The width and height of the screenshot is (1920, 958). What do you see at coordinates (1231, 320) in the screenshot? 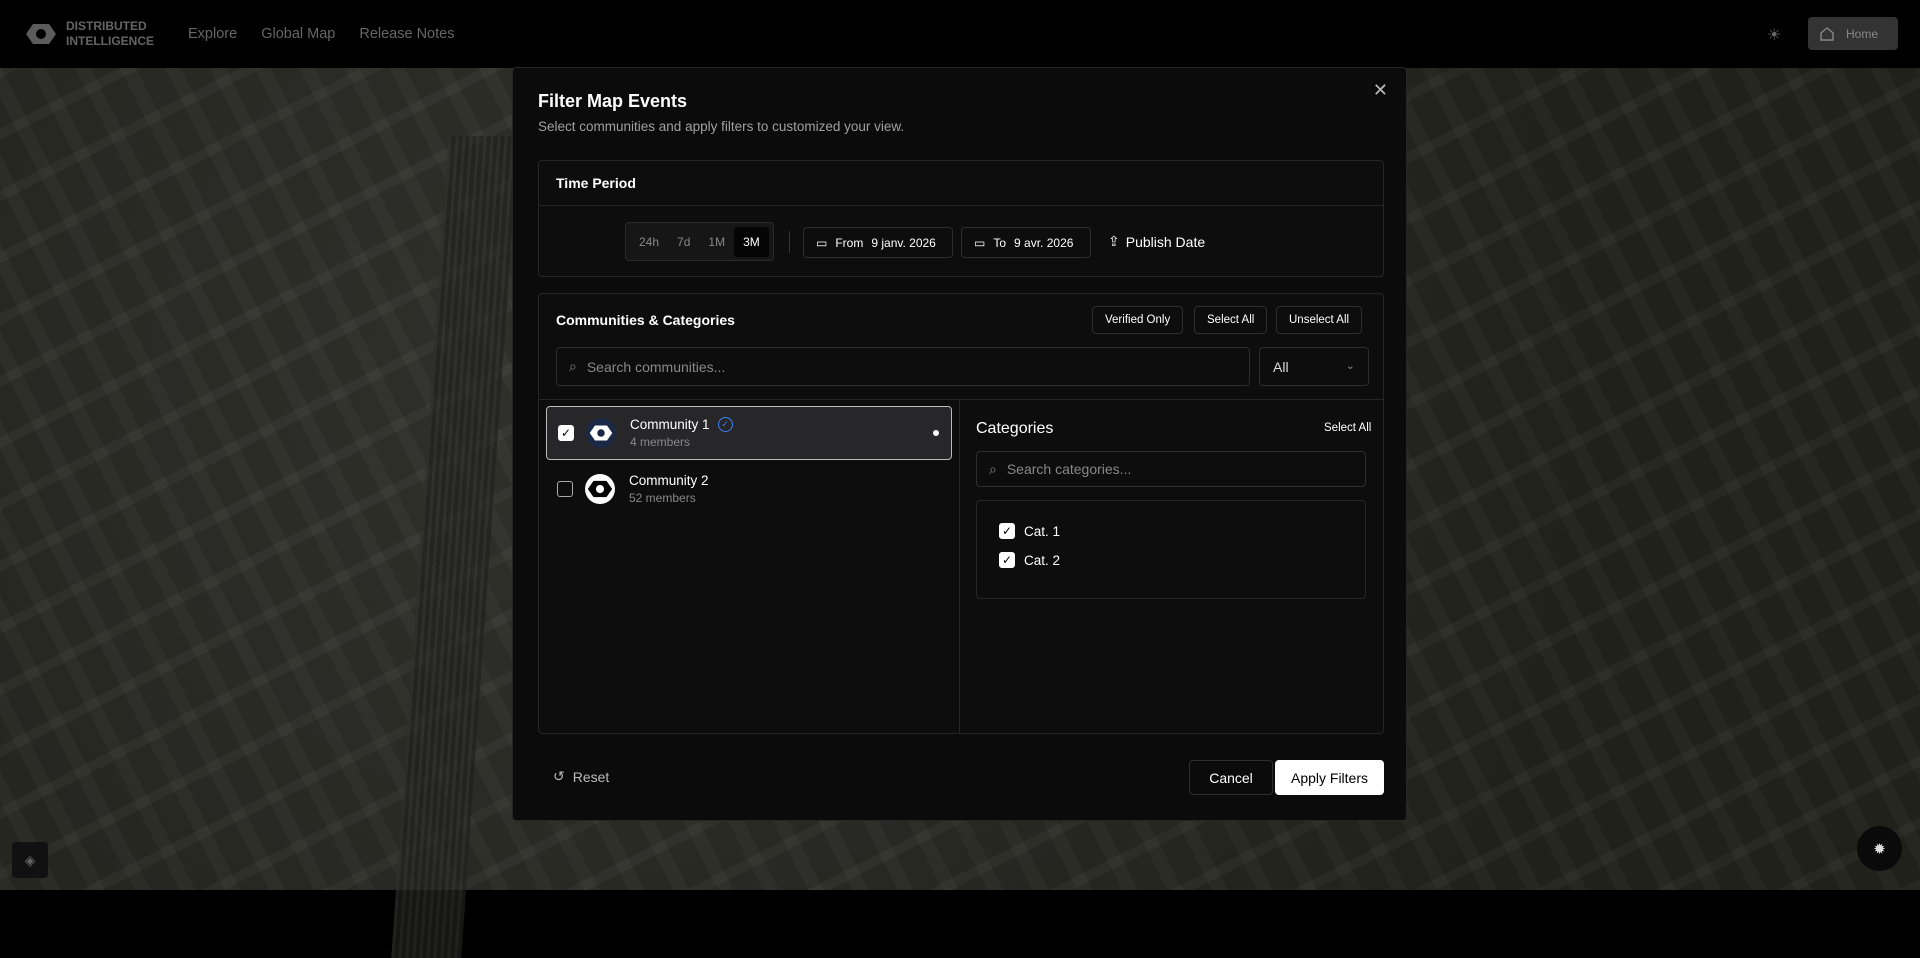
I see `select-all-button: Select All` at bounding box center [1231, 320].